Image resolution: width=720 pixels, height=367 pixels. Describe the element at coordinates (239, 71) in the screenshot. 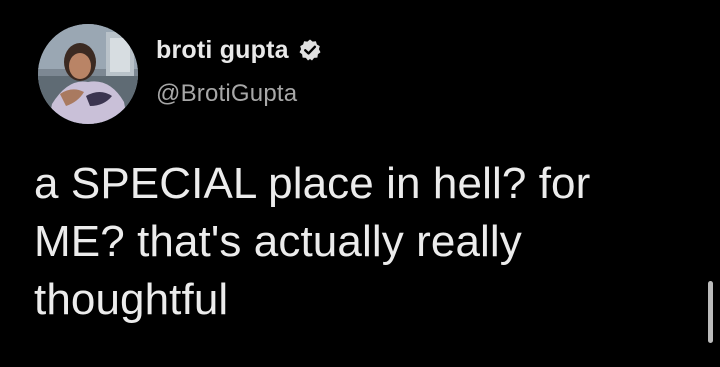

I see `tweet-header: broti gupta @BrotiGupta` at that location.